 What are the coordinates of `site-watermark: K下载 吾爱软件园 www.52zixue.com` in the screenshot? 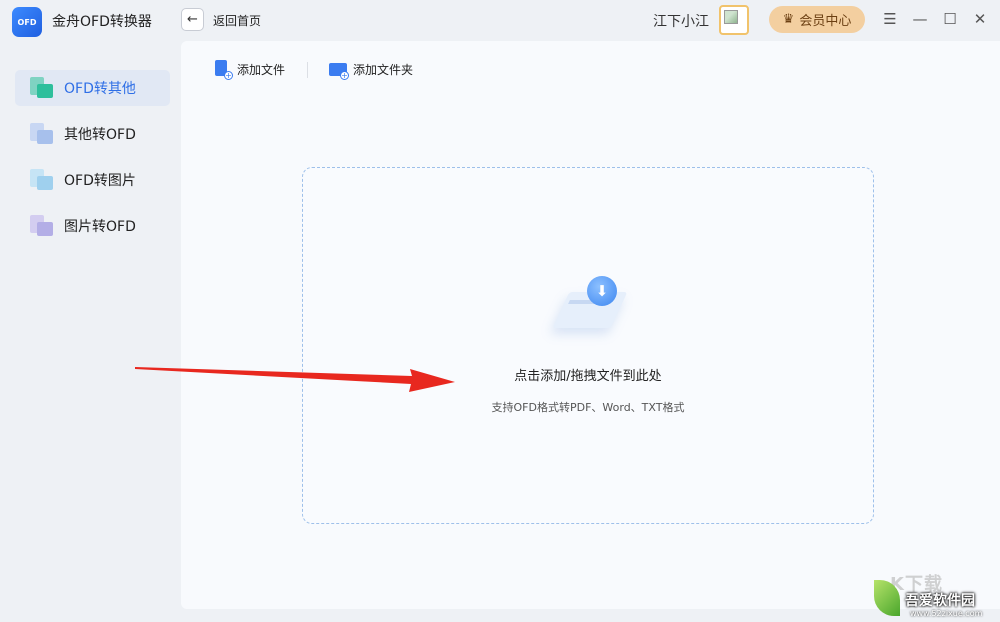 It's located at (936, 596).